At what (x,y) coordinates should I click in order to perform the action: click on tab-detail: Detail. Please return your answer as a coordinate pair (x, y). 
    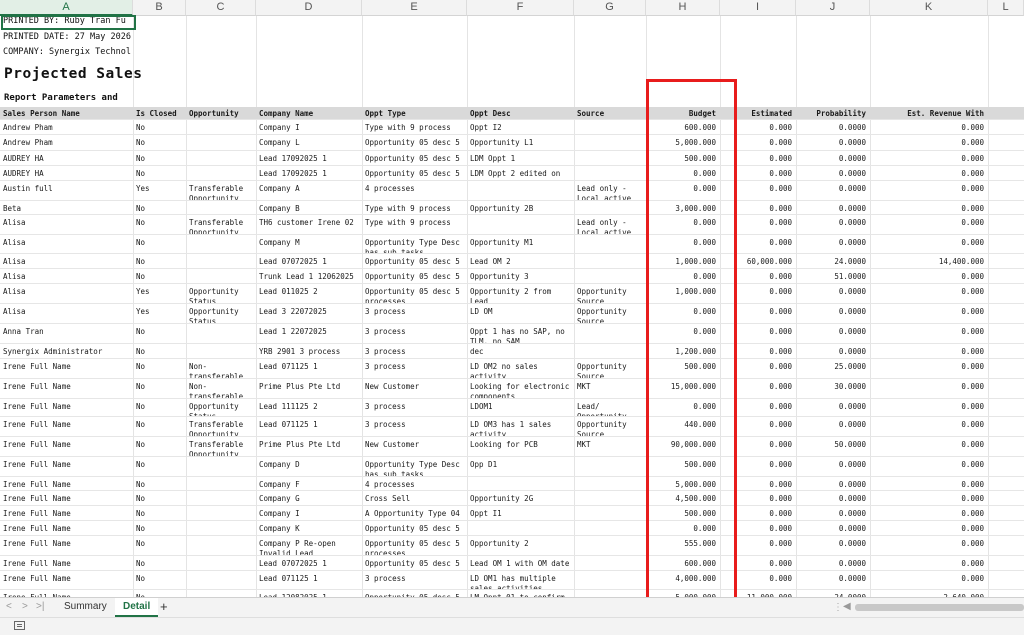
    Looking at the image, I should click on (137, 607).